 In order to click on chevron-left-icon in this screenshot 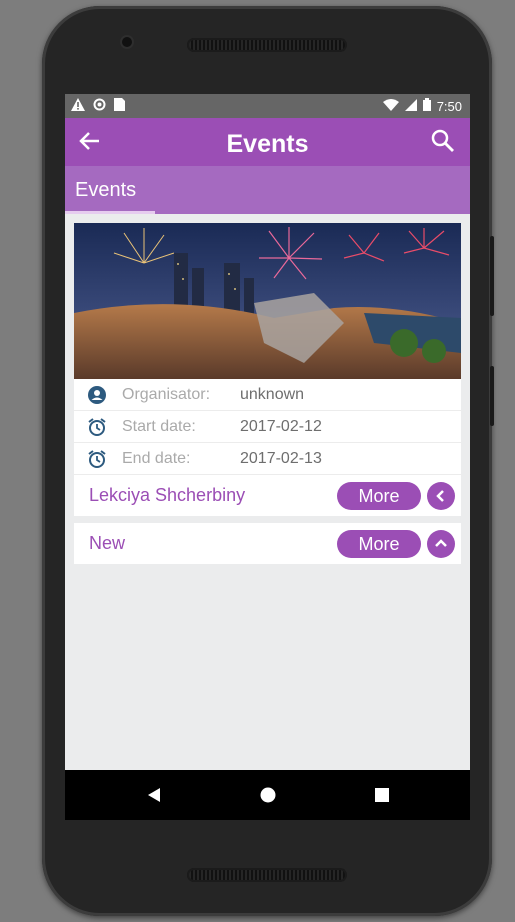, I will do `click(441, 496)`.